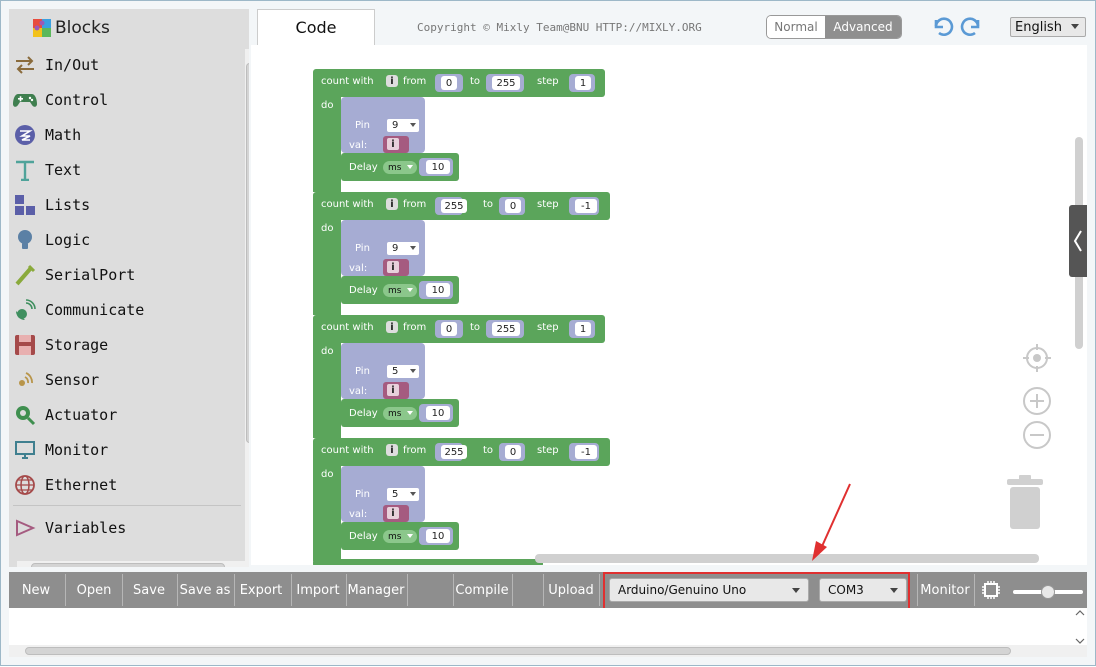 The height and width of the screenshot is (667, 1096). Describe the element at coordinates (482, 590) in the screenshot. I see `compile-button: Compile` at that location.